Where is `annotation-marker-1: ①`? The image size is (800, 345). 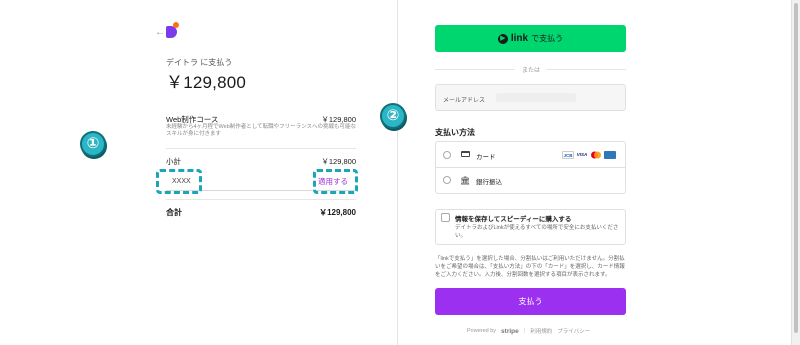 annotation-marker-1: ① is located at coordinates (93, 144).